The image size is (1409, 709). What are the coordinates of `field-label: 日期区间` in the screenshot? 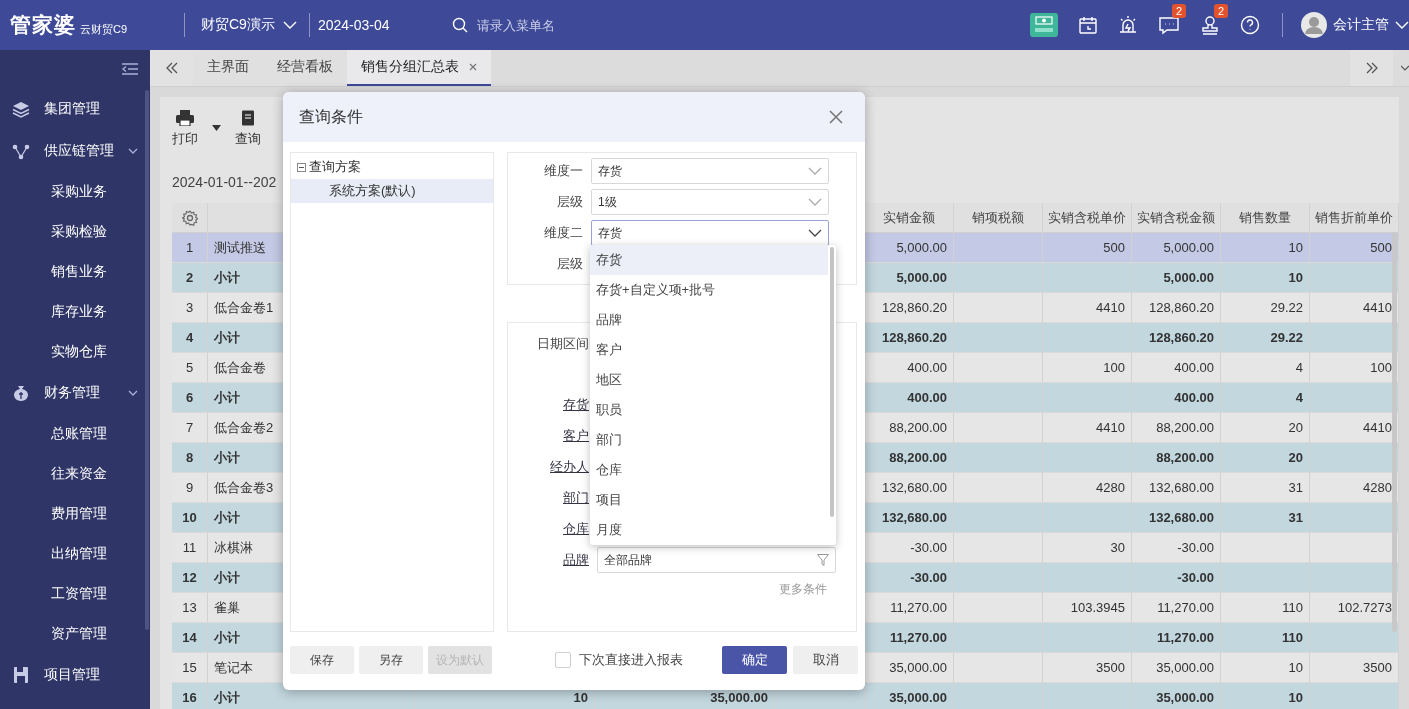 It's located at (562, 344).